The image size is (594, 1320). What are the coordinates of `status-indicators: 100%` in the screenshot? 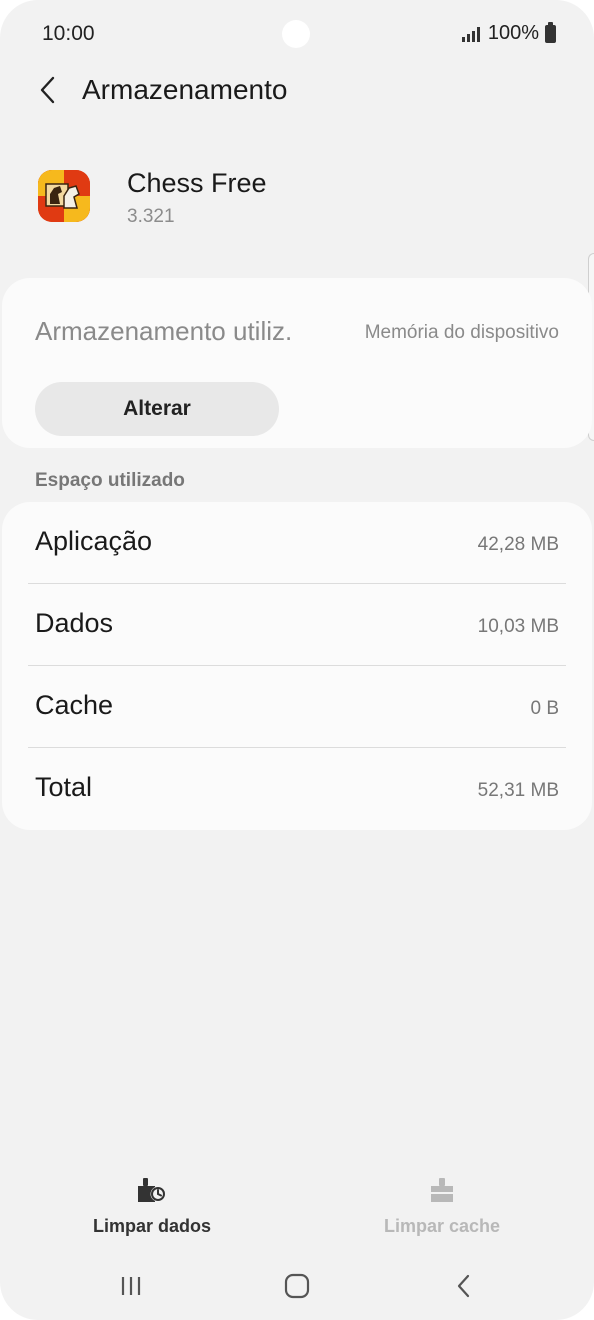 It's located at (508, 33).